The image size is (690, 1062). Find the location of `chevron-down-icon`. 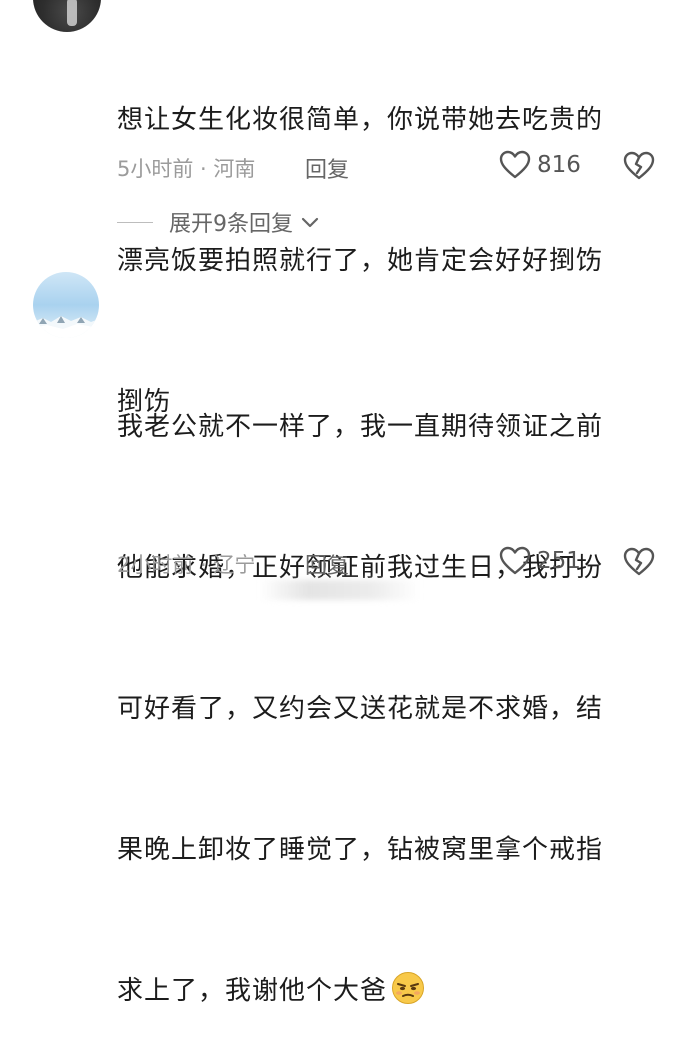

chevron-down-icon is located at coordinates (310, 222).